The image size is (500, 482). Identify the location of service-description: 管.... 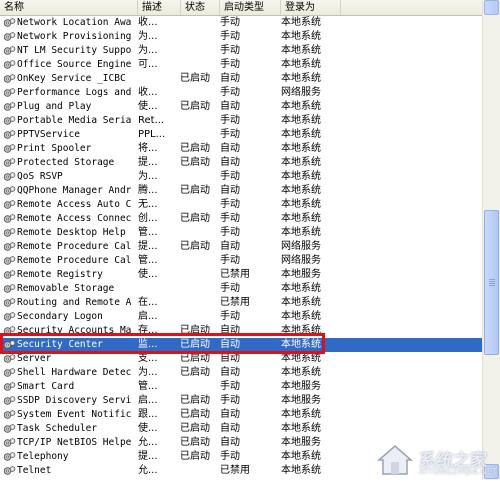
(148, 386).